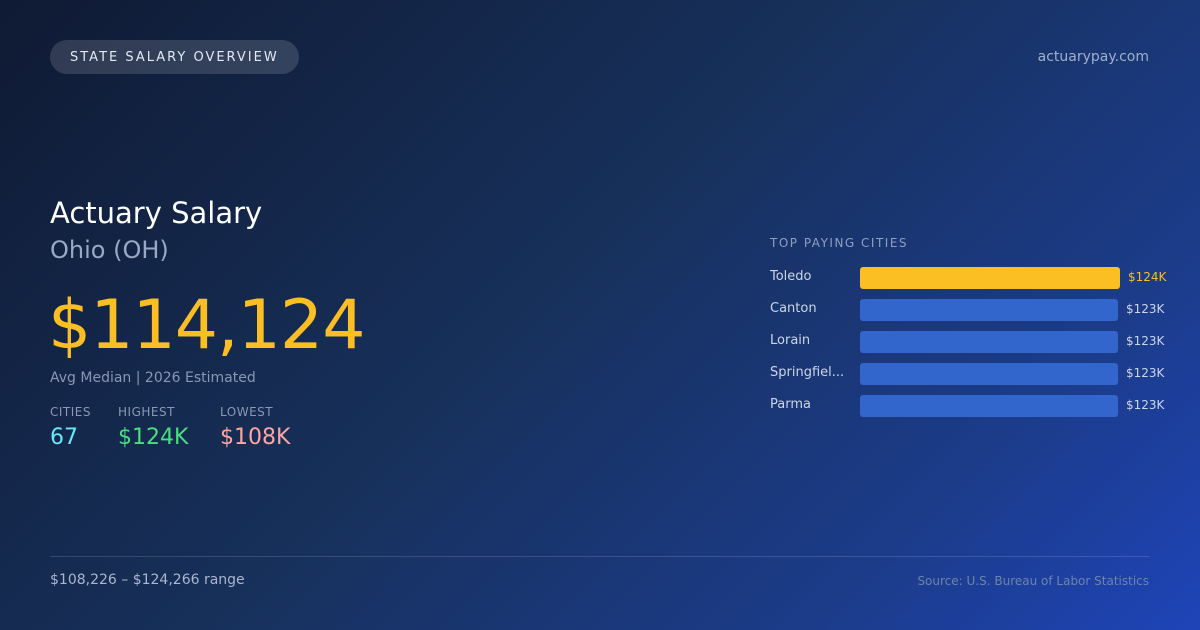 The image size is (1200, 630). What do you see at coordinates (1033, 581) in the screenshot?
I see `source-note: Source: U.S. Bureau of Labor Statistics` at bounding box center [1033, 581].